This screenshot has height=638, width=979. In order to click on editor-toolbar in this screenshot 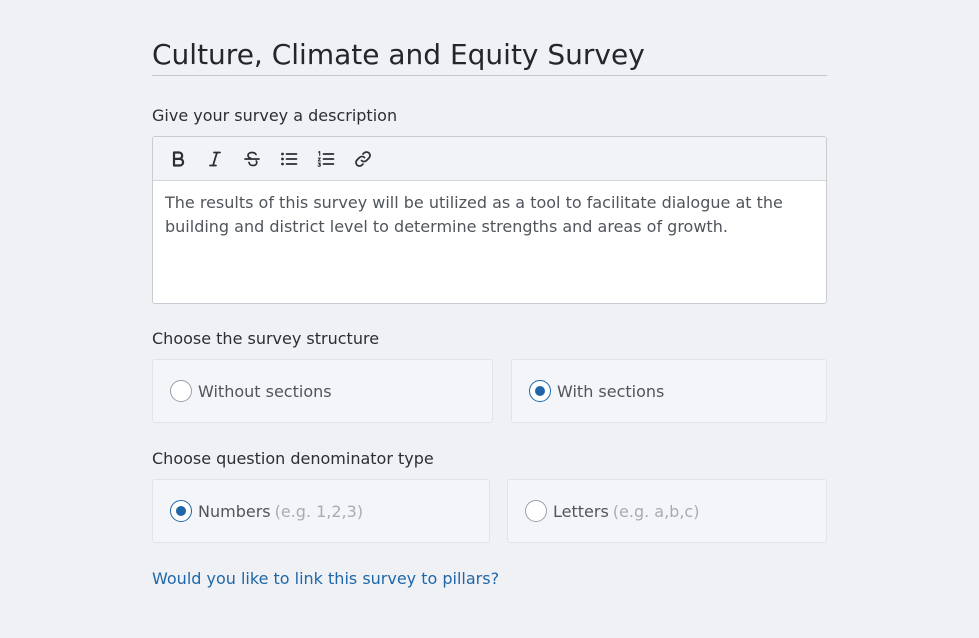, I will do `click(489, 159)`.